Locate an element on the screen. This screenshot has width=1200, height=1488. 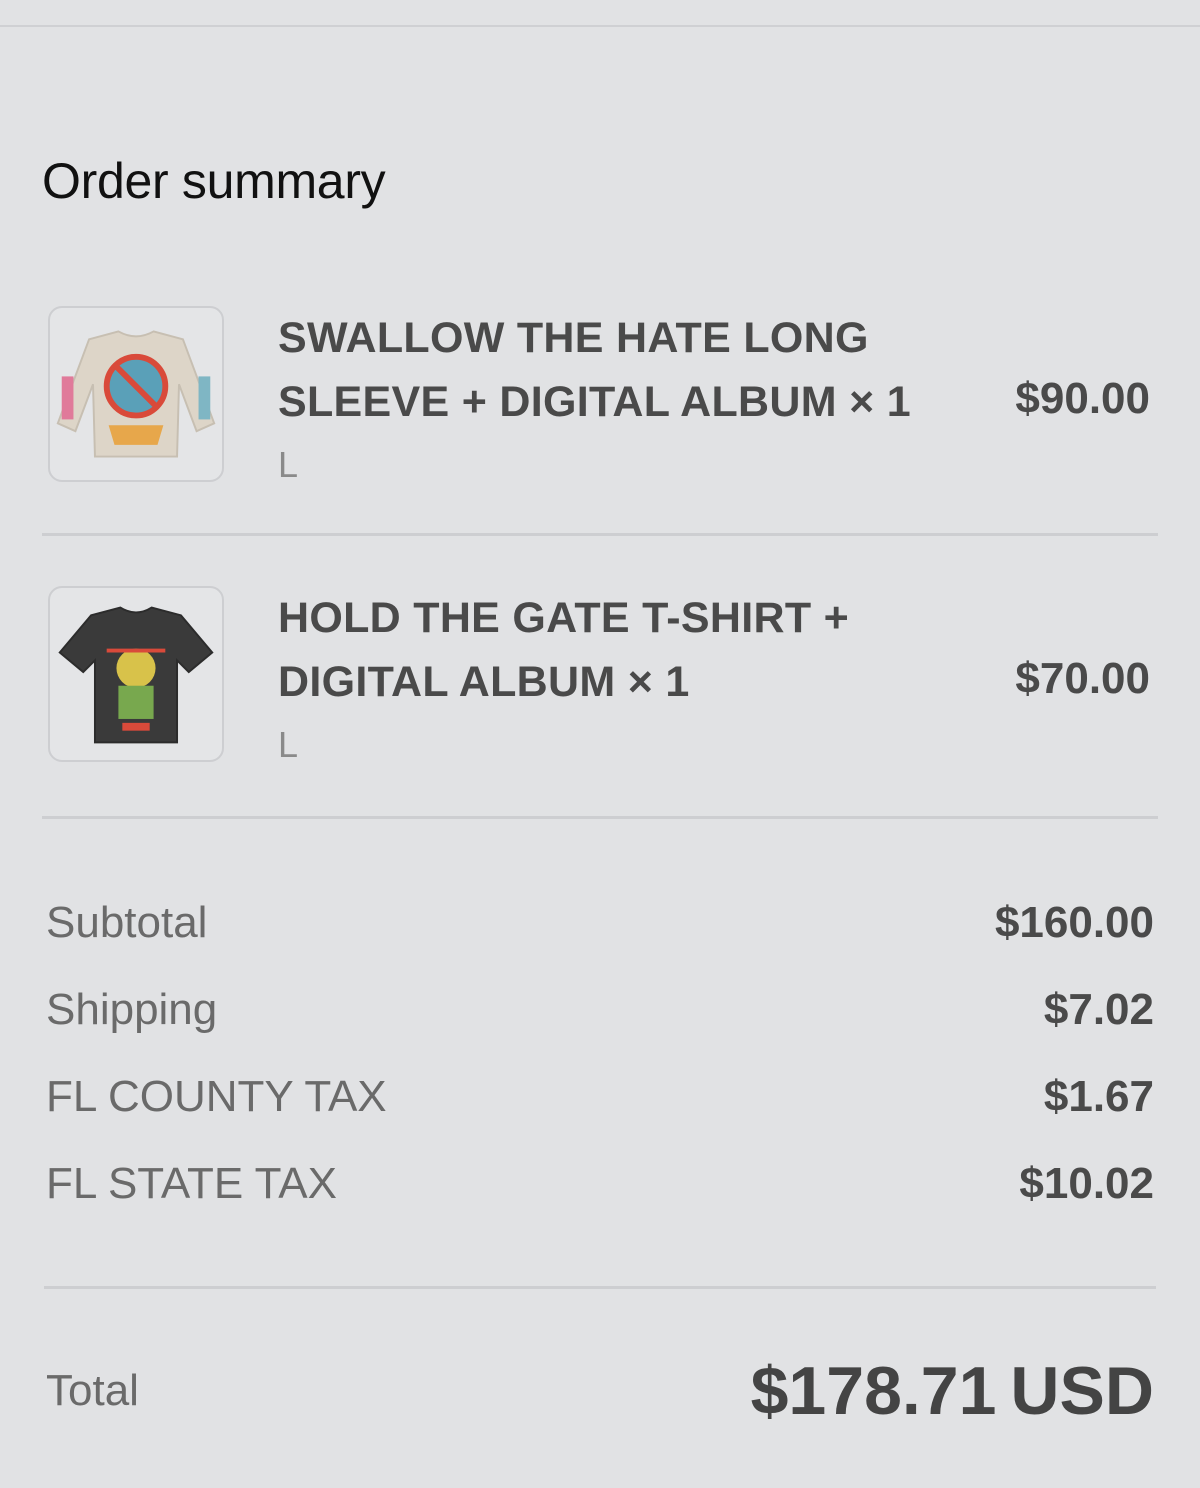
state-tax-row: FL STATE TAX $10.02 is located at coordinates (600, 1189).